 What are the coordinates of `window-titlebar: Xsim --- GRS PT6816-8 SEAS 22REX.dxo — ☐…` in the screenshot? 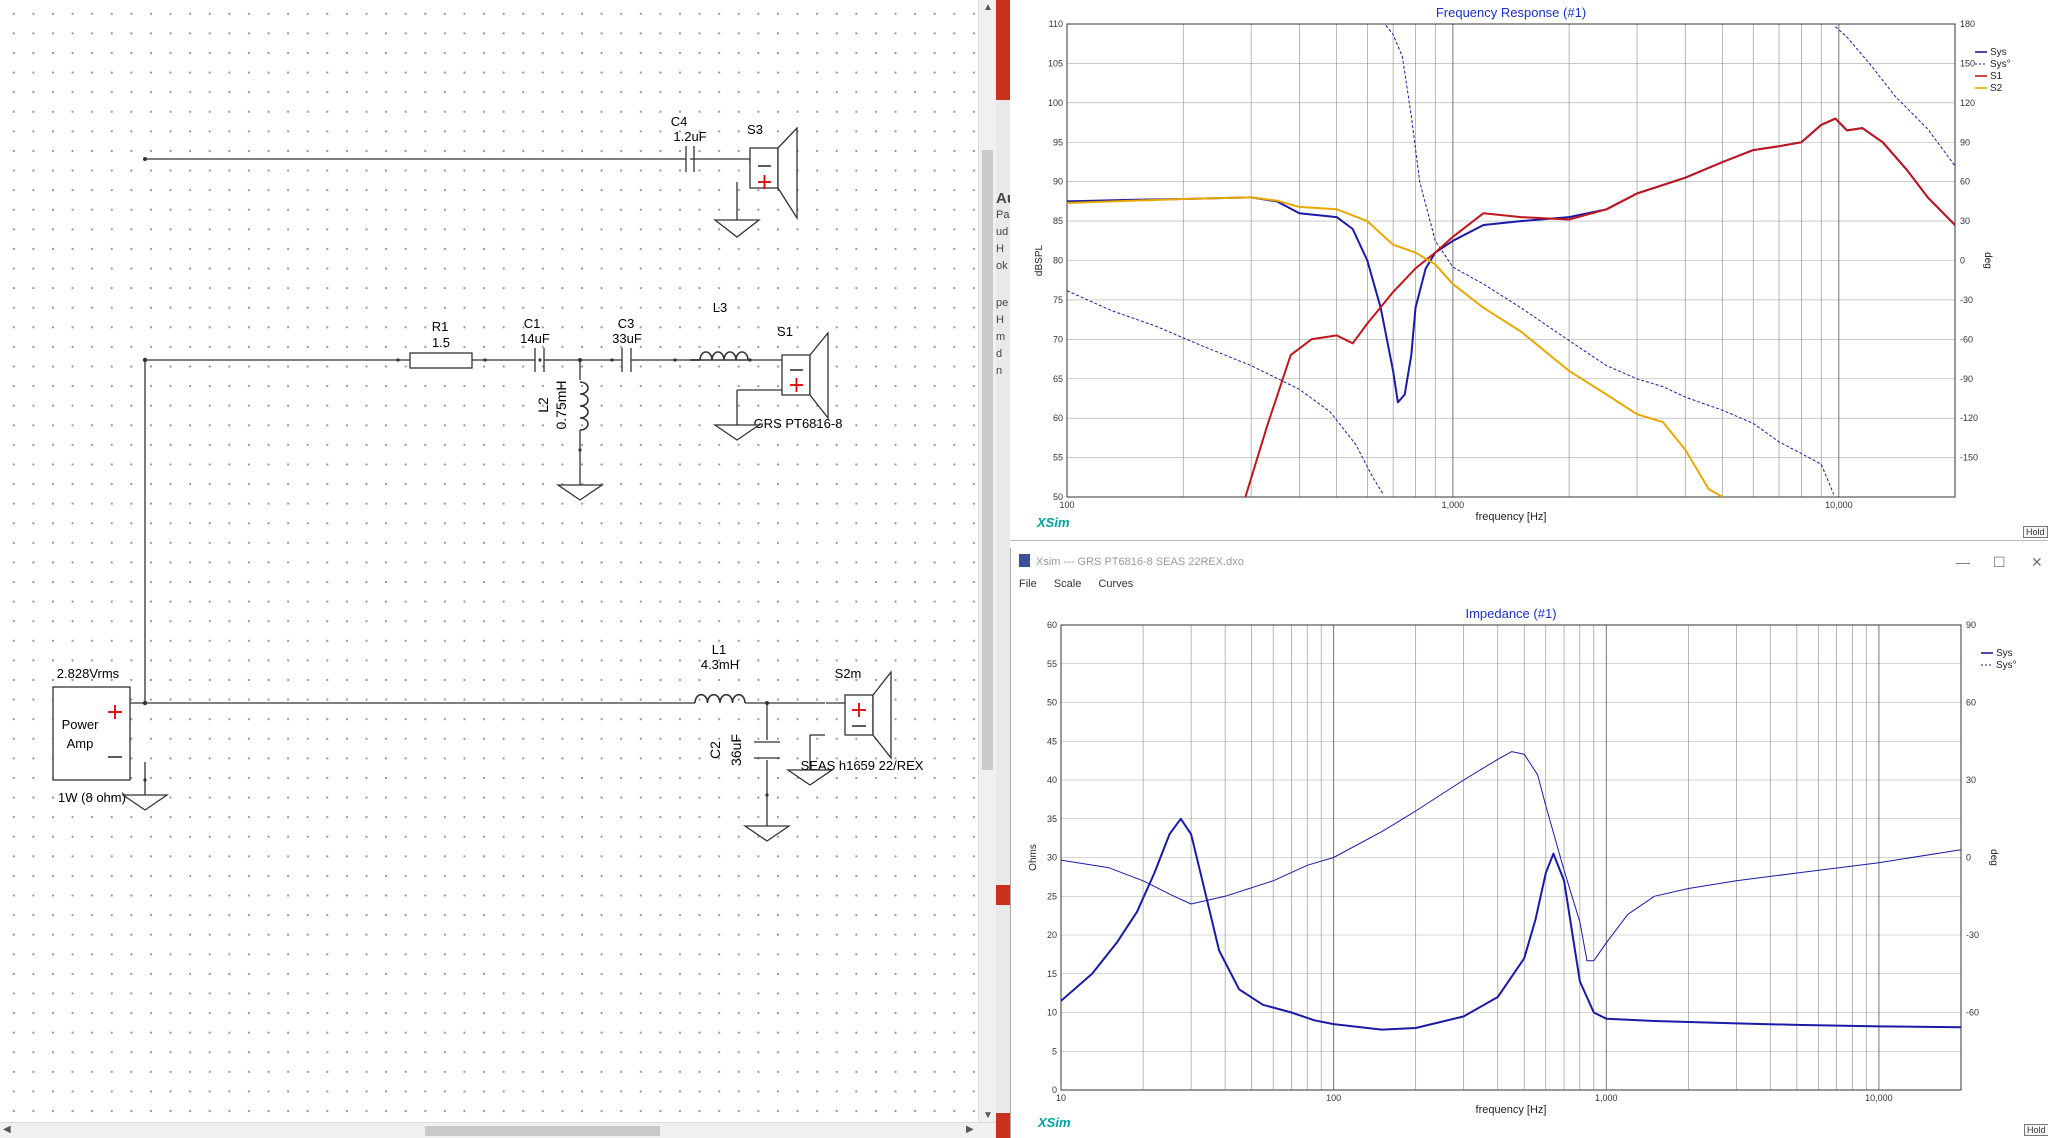 It's located at (1529, 563).